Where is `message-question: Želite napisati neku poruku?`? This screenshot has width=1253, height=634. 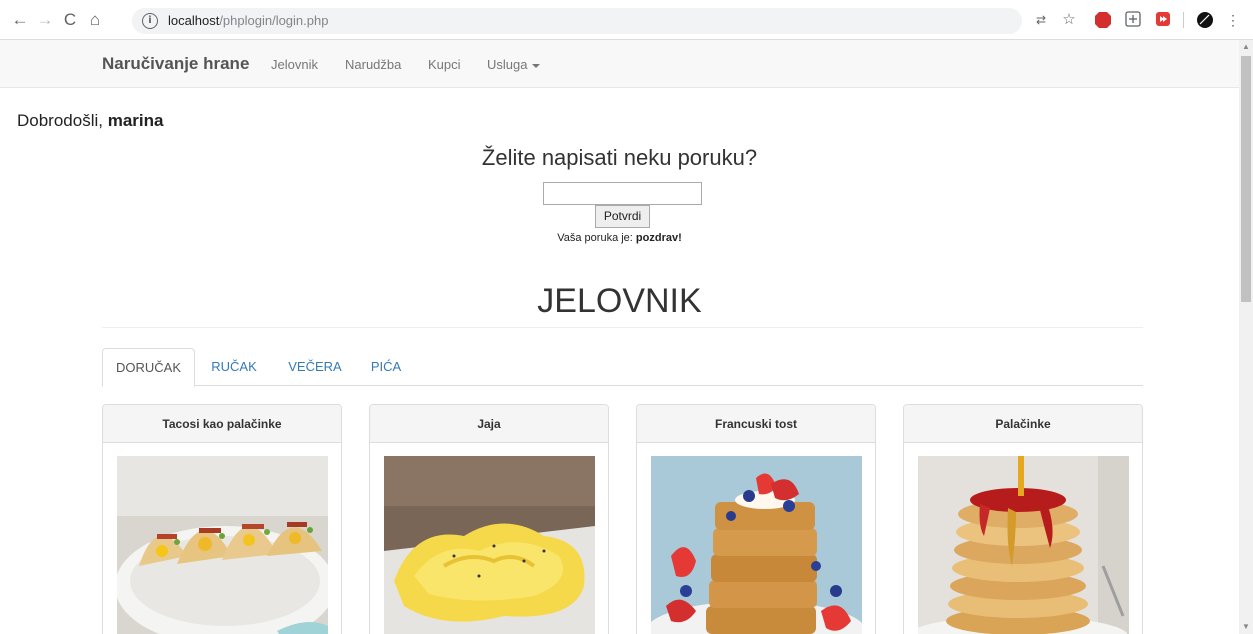 message-question: Želite napisati neku poruku? is located at coordinates (619, 157).